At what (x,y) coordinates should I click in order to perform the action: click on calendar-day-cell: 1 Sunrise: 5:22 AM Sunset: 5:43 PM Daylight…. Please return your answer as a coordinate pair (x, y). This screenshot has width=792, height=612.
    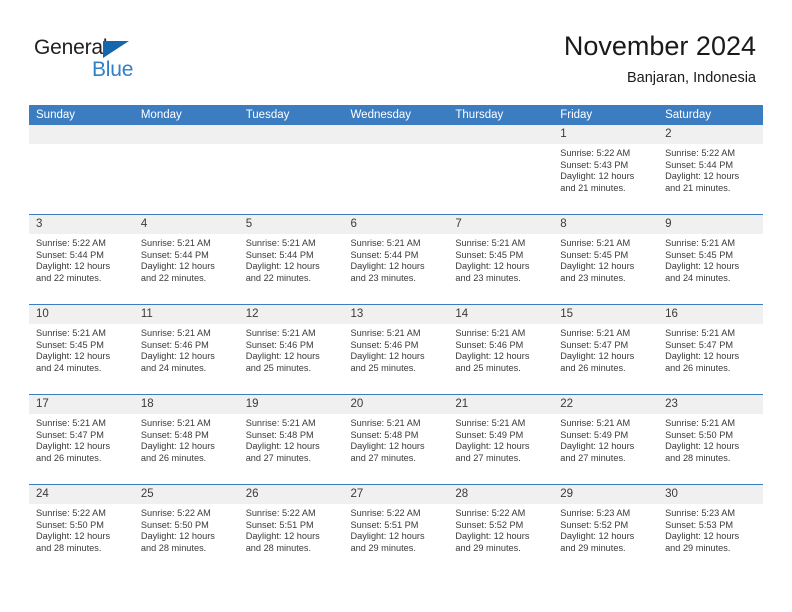
    Looking at the image, I should click on (606, 170).